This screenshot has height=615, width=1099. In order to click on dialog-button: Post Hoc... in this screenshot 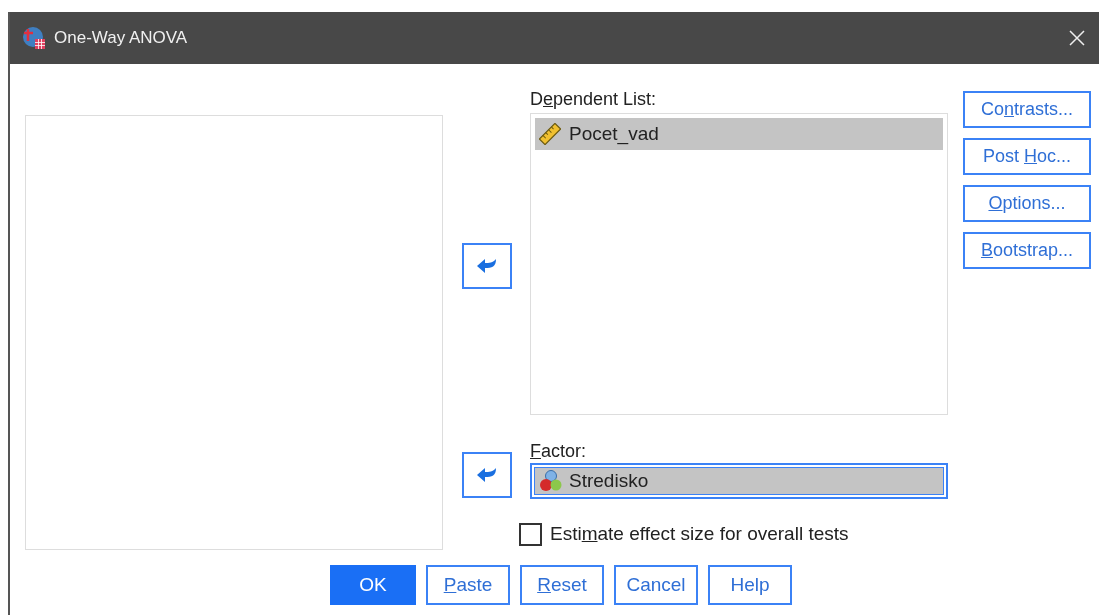, I will do `click(1027, 156)`.